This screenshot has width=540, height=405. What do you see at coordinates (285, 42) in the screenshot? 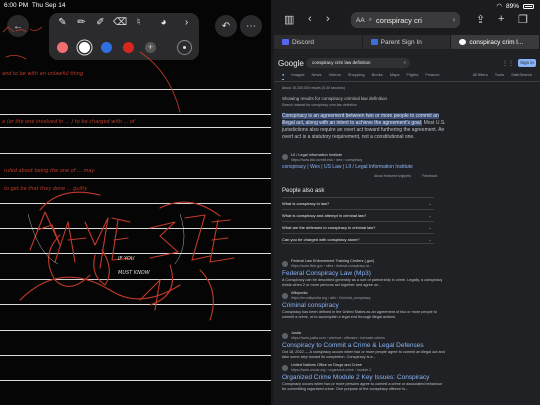
I see `discord-icon` at bounding box center [285, 42].